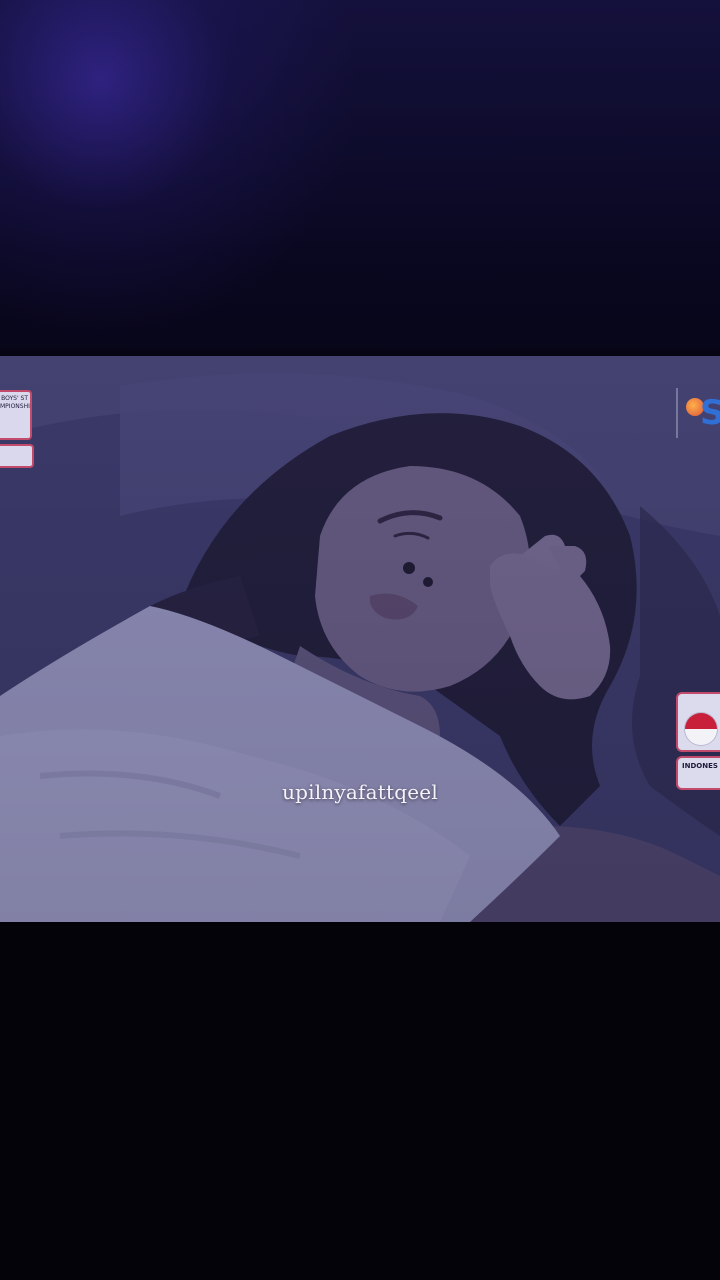 This screenshot has height=1280, width=720. I want to click on overlay-left-card, so click(17, 456).